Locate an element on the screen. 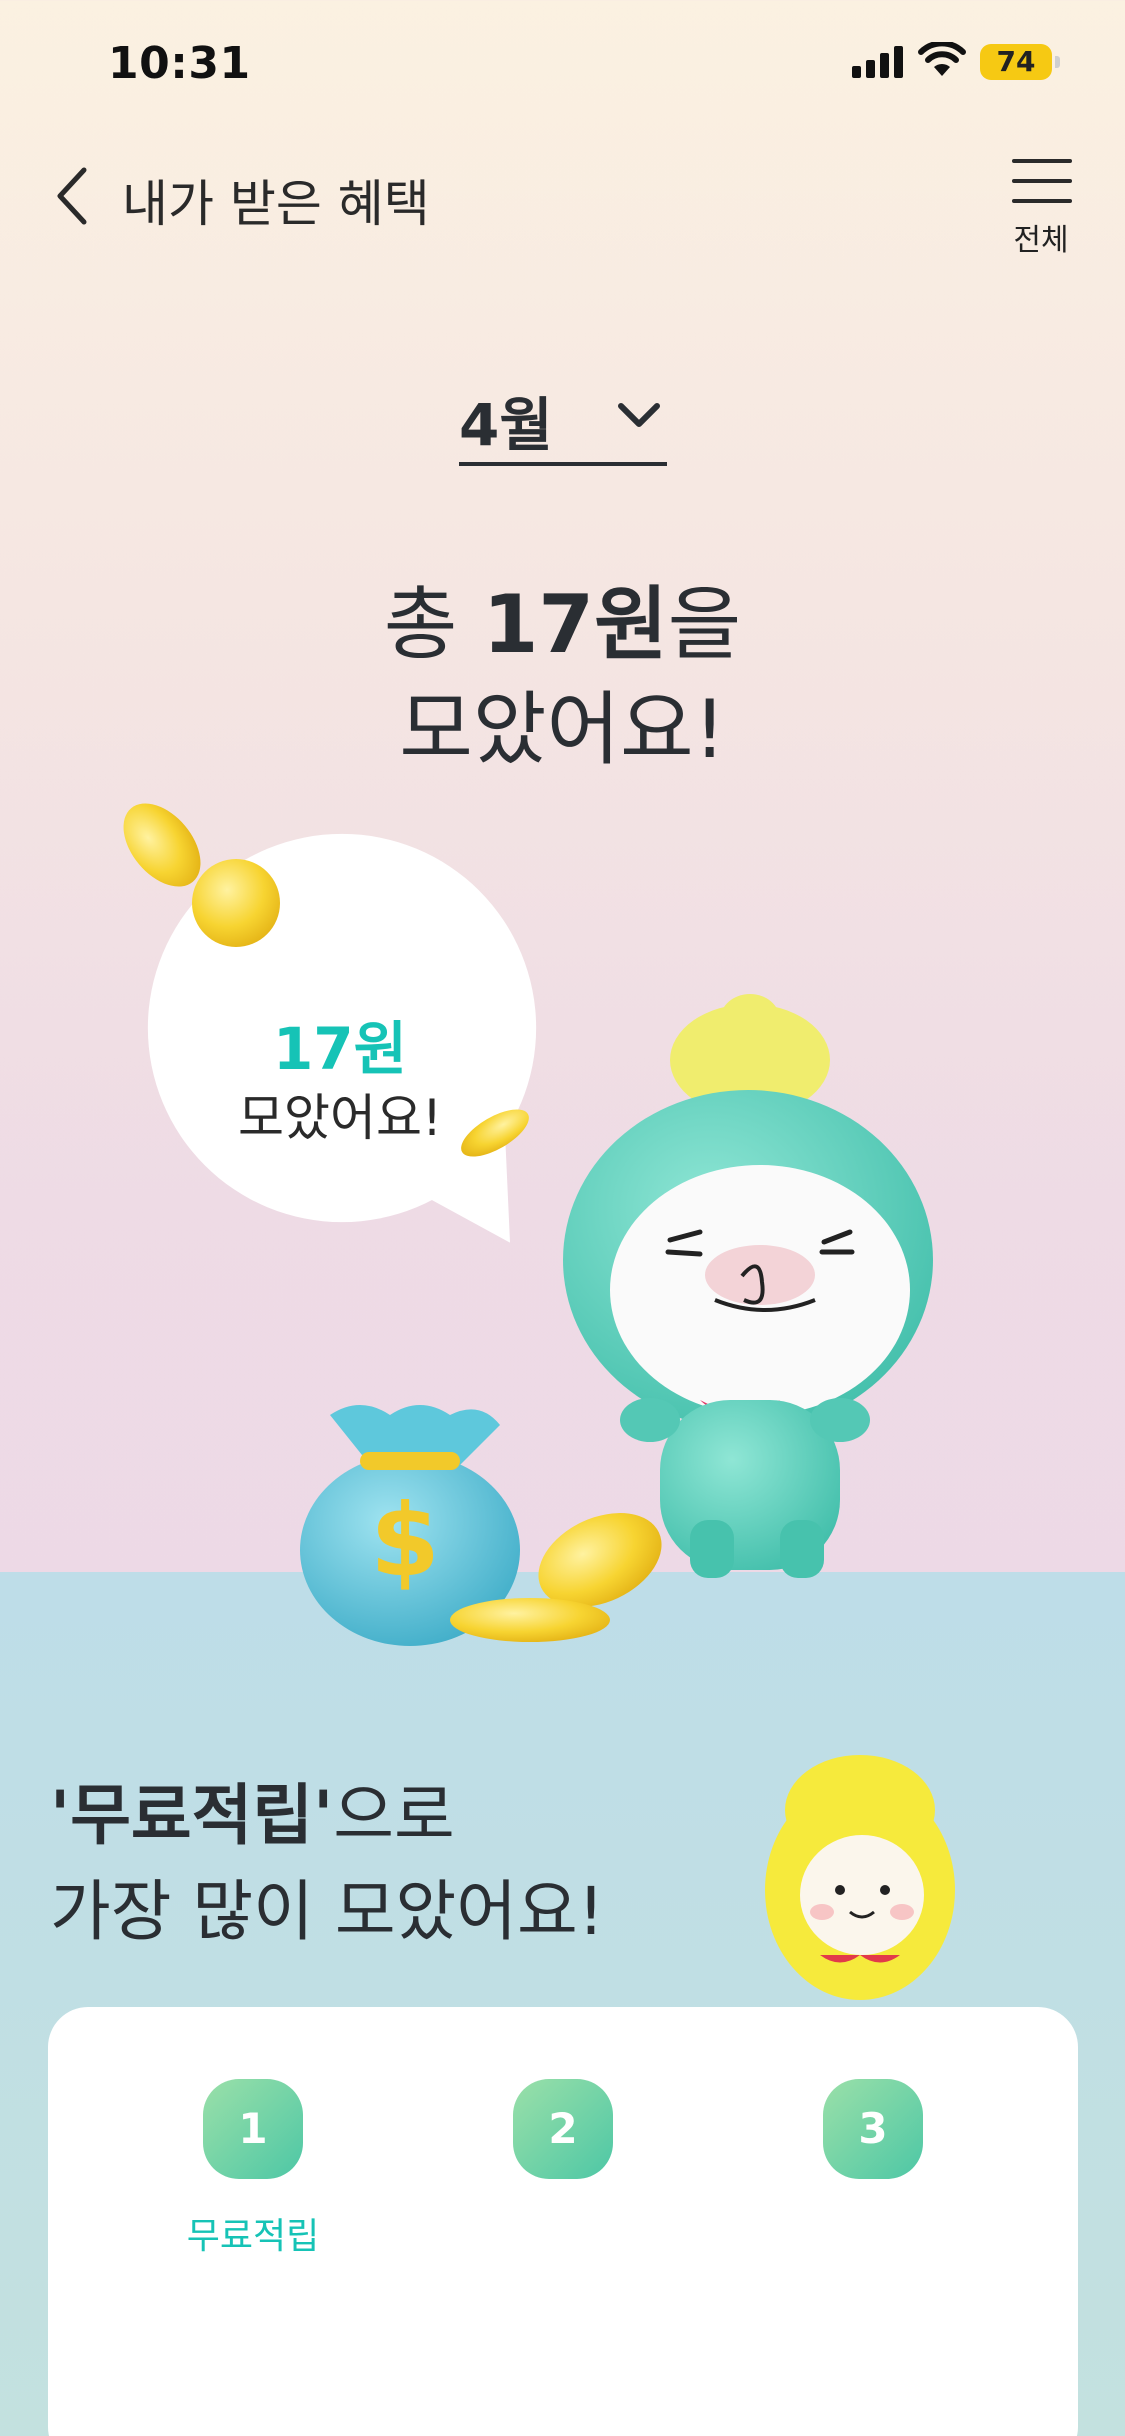 The height and width of the screenshot is (2436, 1125). total-summary: 총 17원을 is located at coordinates (562, 618).